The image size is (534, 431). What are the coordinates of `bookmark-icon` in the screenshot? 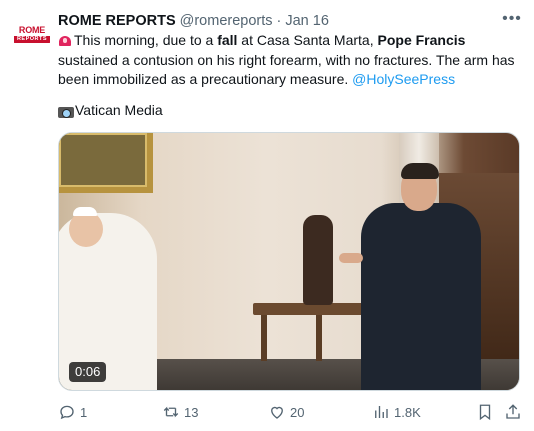 It's located at (485, 412).